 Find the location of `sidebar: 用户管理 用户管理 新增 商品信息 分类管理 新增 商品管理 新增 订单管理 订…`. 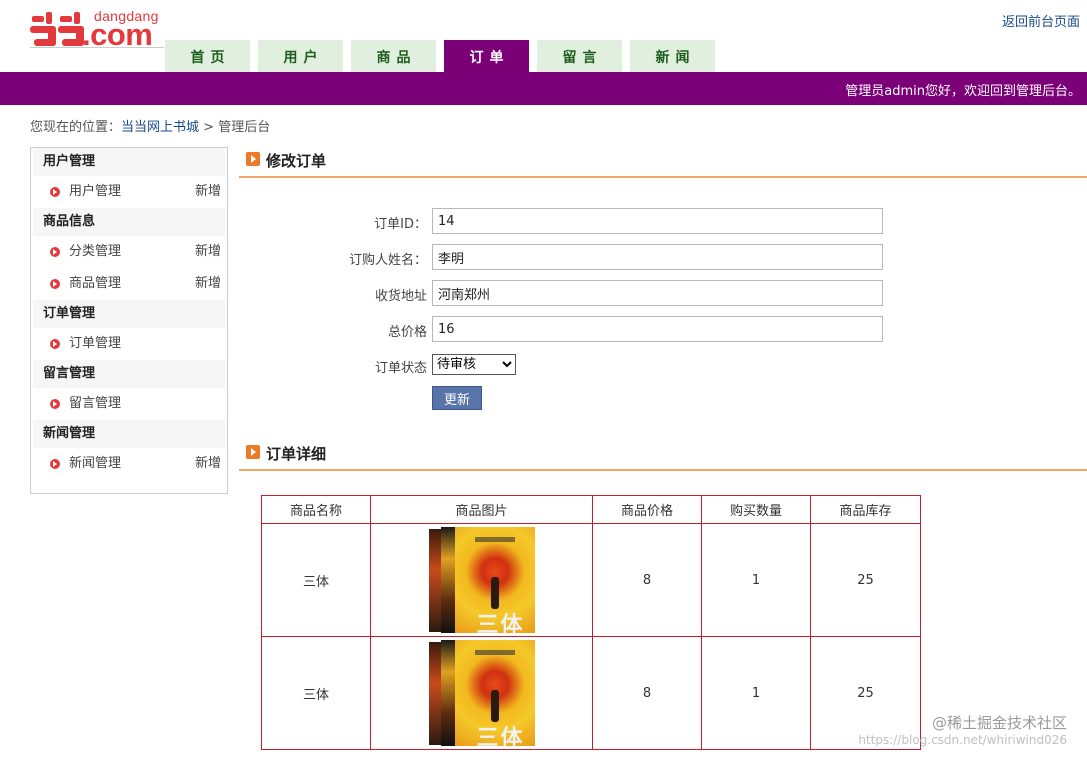

sidebar: 用户管理 用户管理 新增 商品信息 分类管理 新增 商品管理 新增 订单管理 订… is located at coordinates (129, 320).